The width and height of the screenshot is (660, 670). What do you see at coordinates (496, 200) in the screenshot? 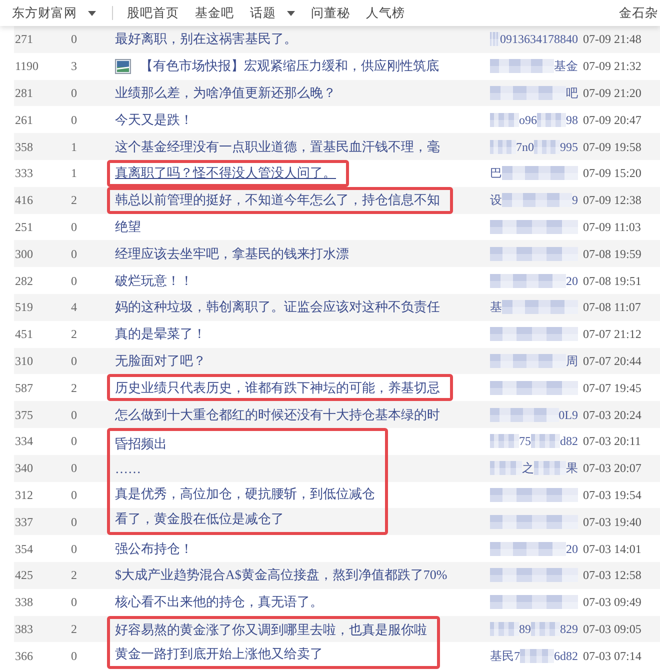
I see `author-name: 设` at bounding box center [496, 200].